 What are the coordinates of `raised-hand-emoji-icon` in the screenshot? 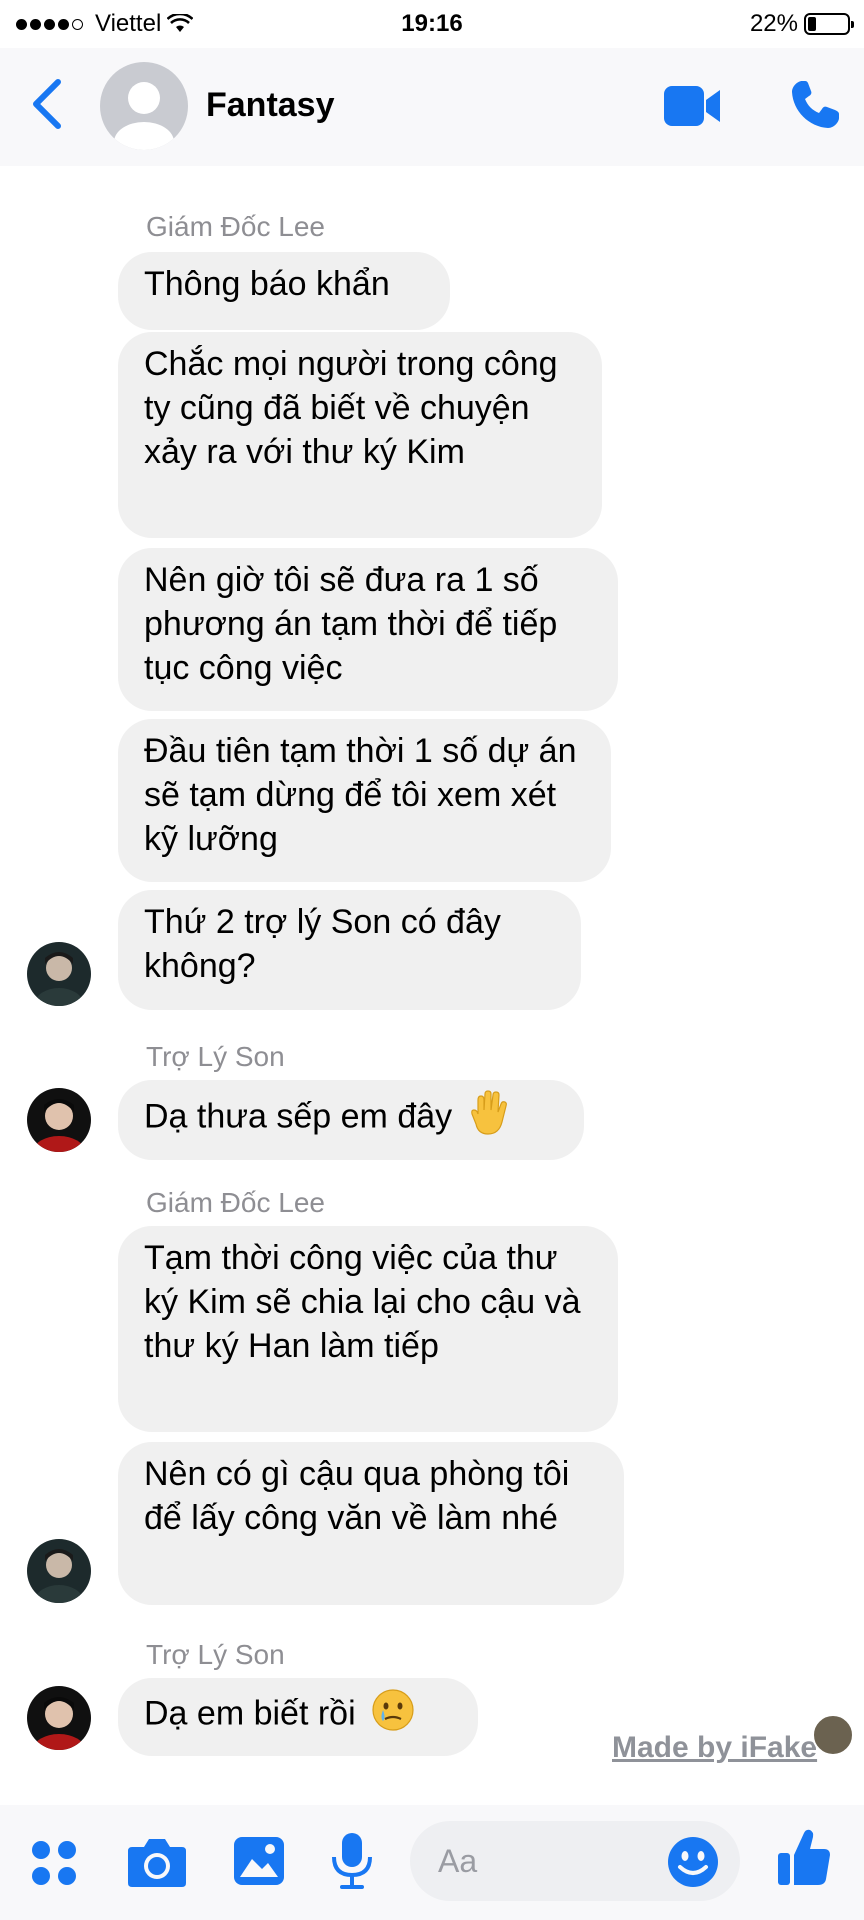 It's located at (489, 1118).